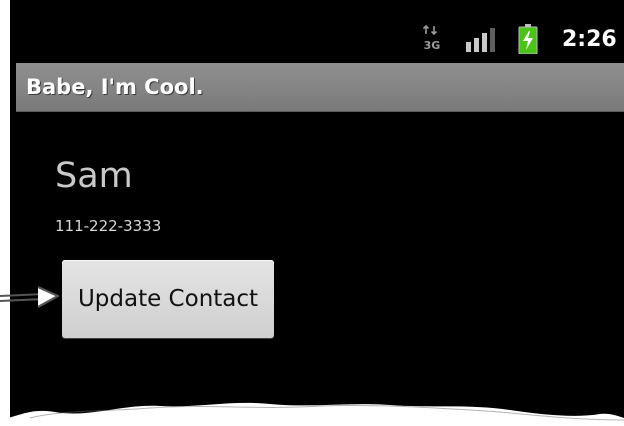  What do you see at coordinates (317, 31) in the screenshot?
I see `status-bar: 3G 2:26` at bounding box center [317, 31].